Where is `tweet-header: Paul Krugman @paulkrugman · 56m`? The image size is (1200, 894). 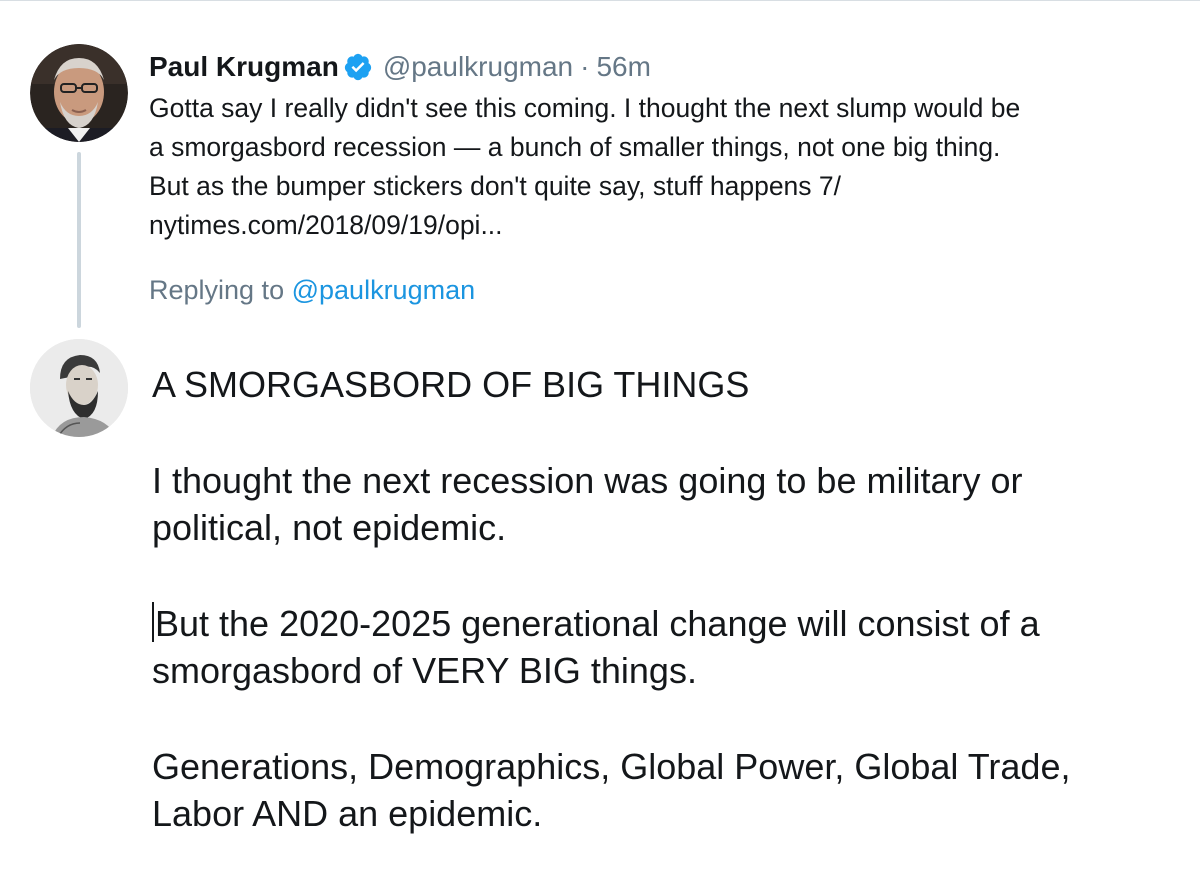 tweet-header: Paul Krugman @paulkrugman · 56m is located at coordinates (400, 67).